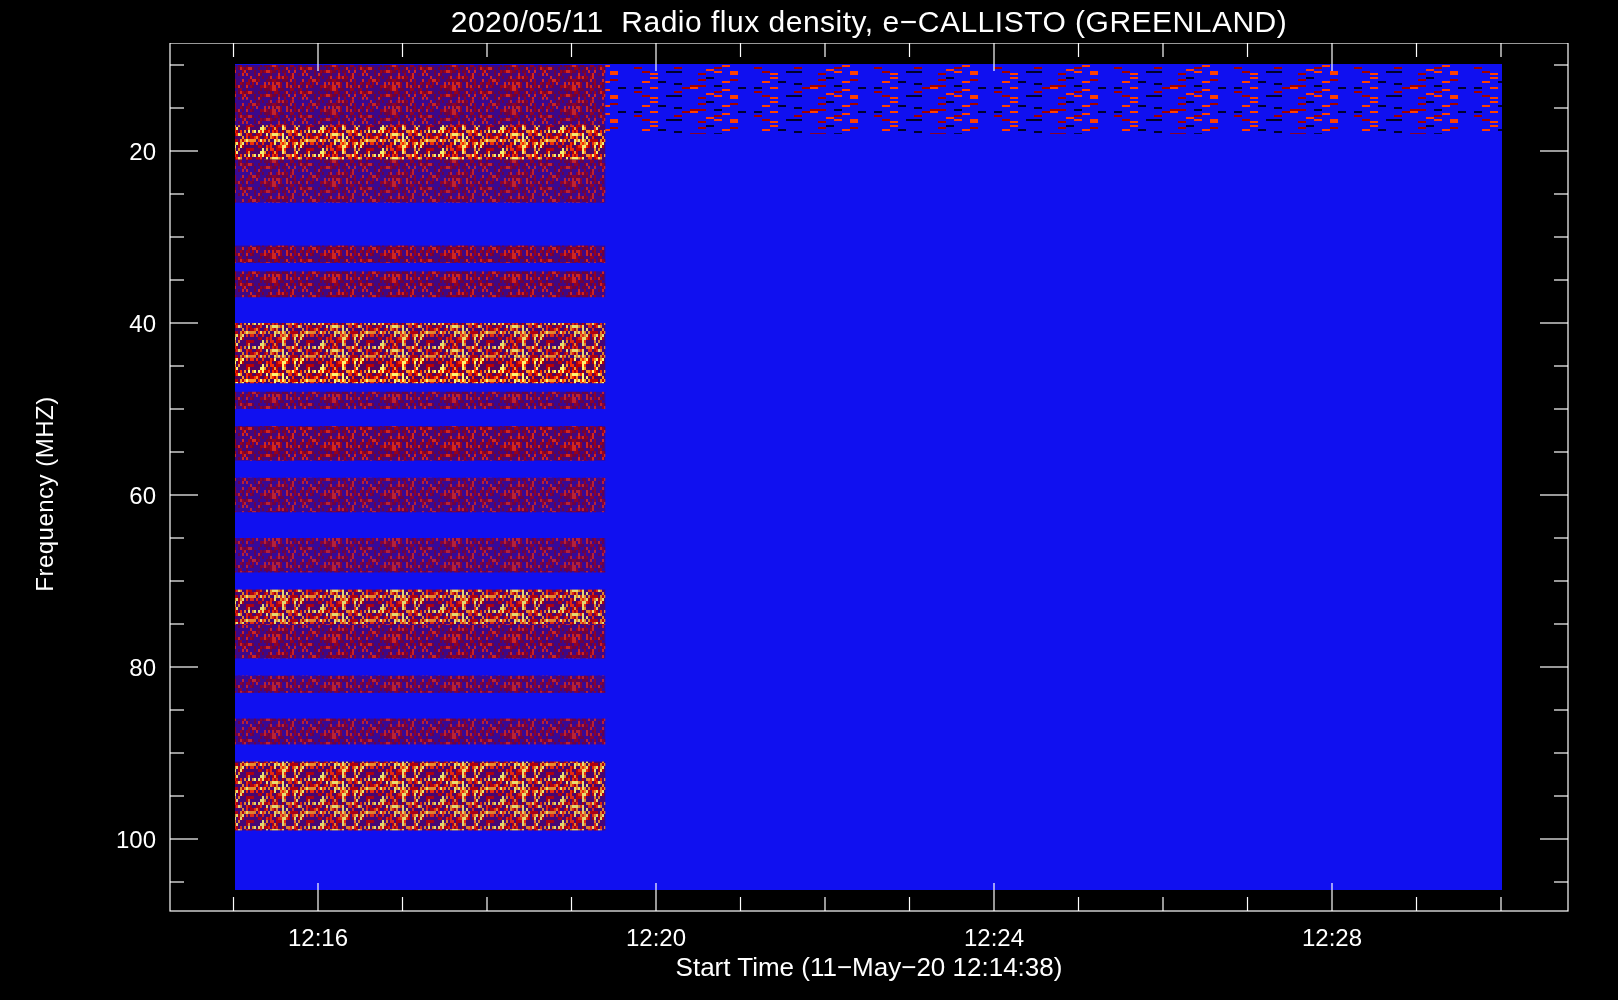 This screenshot has width=1618, height=1000. Describe the element at coordinates (142, 151) in the screenshot. I see `y-tick-label: 20` at that location.